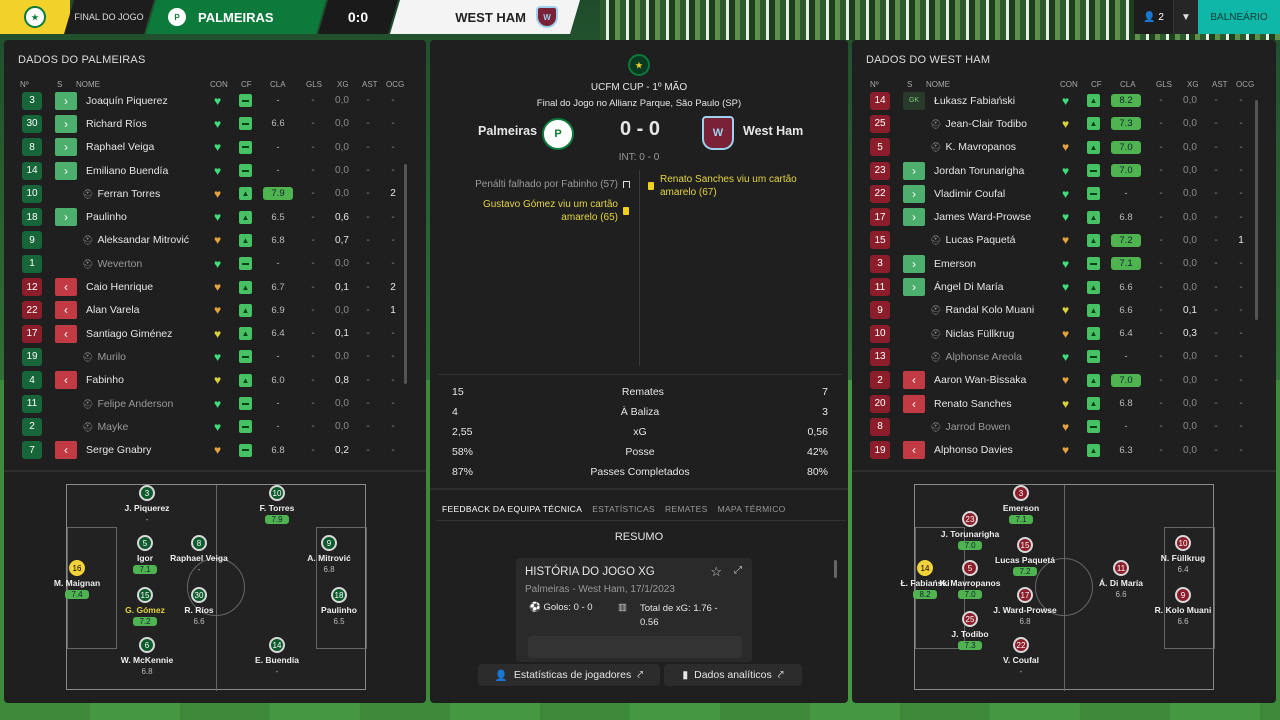  What do you see at coordinates (1183, 543) in the screenshot?
I see `player-number-badge: 10` at bounding box center [1183, 543].